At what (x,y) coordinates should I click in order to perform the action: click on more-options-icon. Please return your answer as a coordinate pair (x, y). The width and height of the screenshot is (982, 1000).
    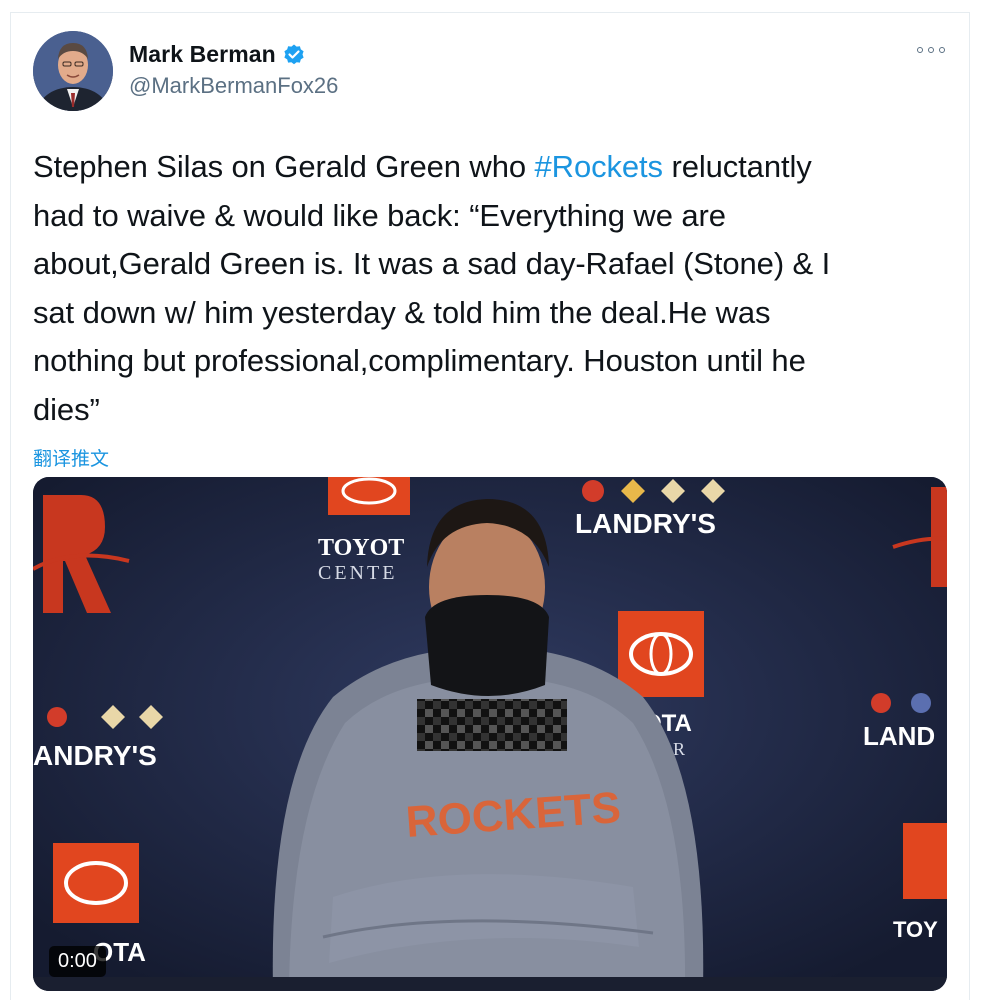
    Looking at the image, I should click on (931, 50).